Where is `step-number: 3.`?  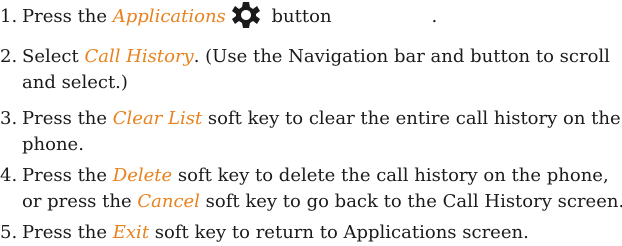 step-number: 3. is located at coordinates (9, 118).